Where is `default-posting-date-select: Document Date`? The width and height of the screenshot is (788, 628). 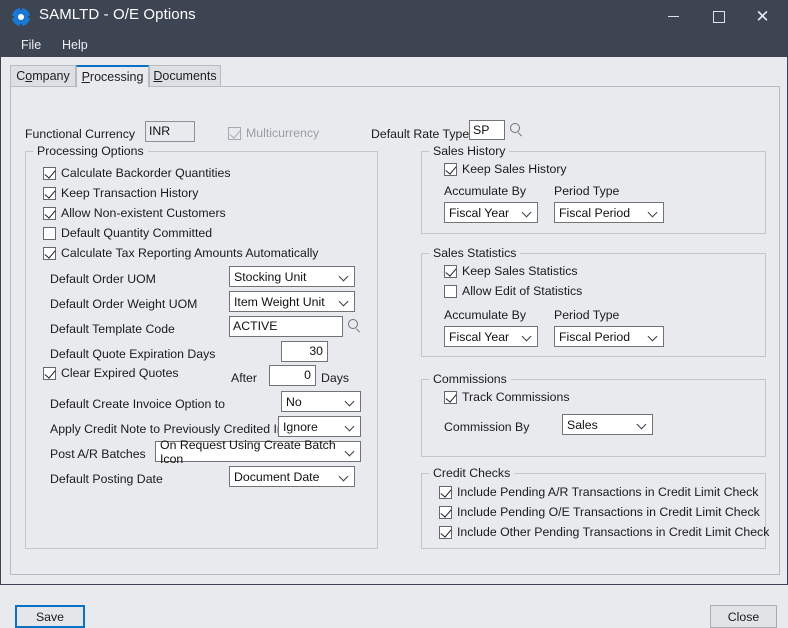 default-posting-date-select: Document Date is located at coordinates (292, 476).